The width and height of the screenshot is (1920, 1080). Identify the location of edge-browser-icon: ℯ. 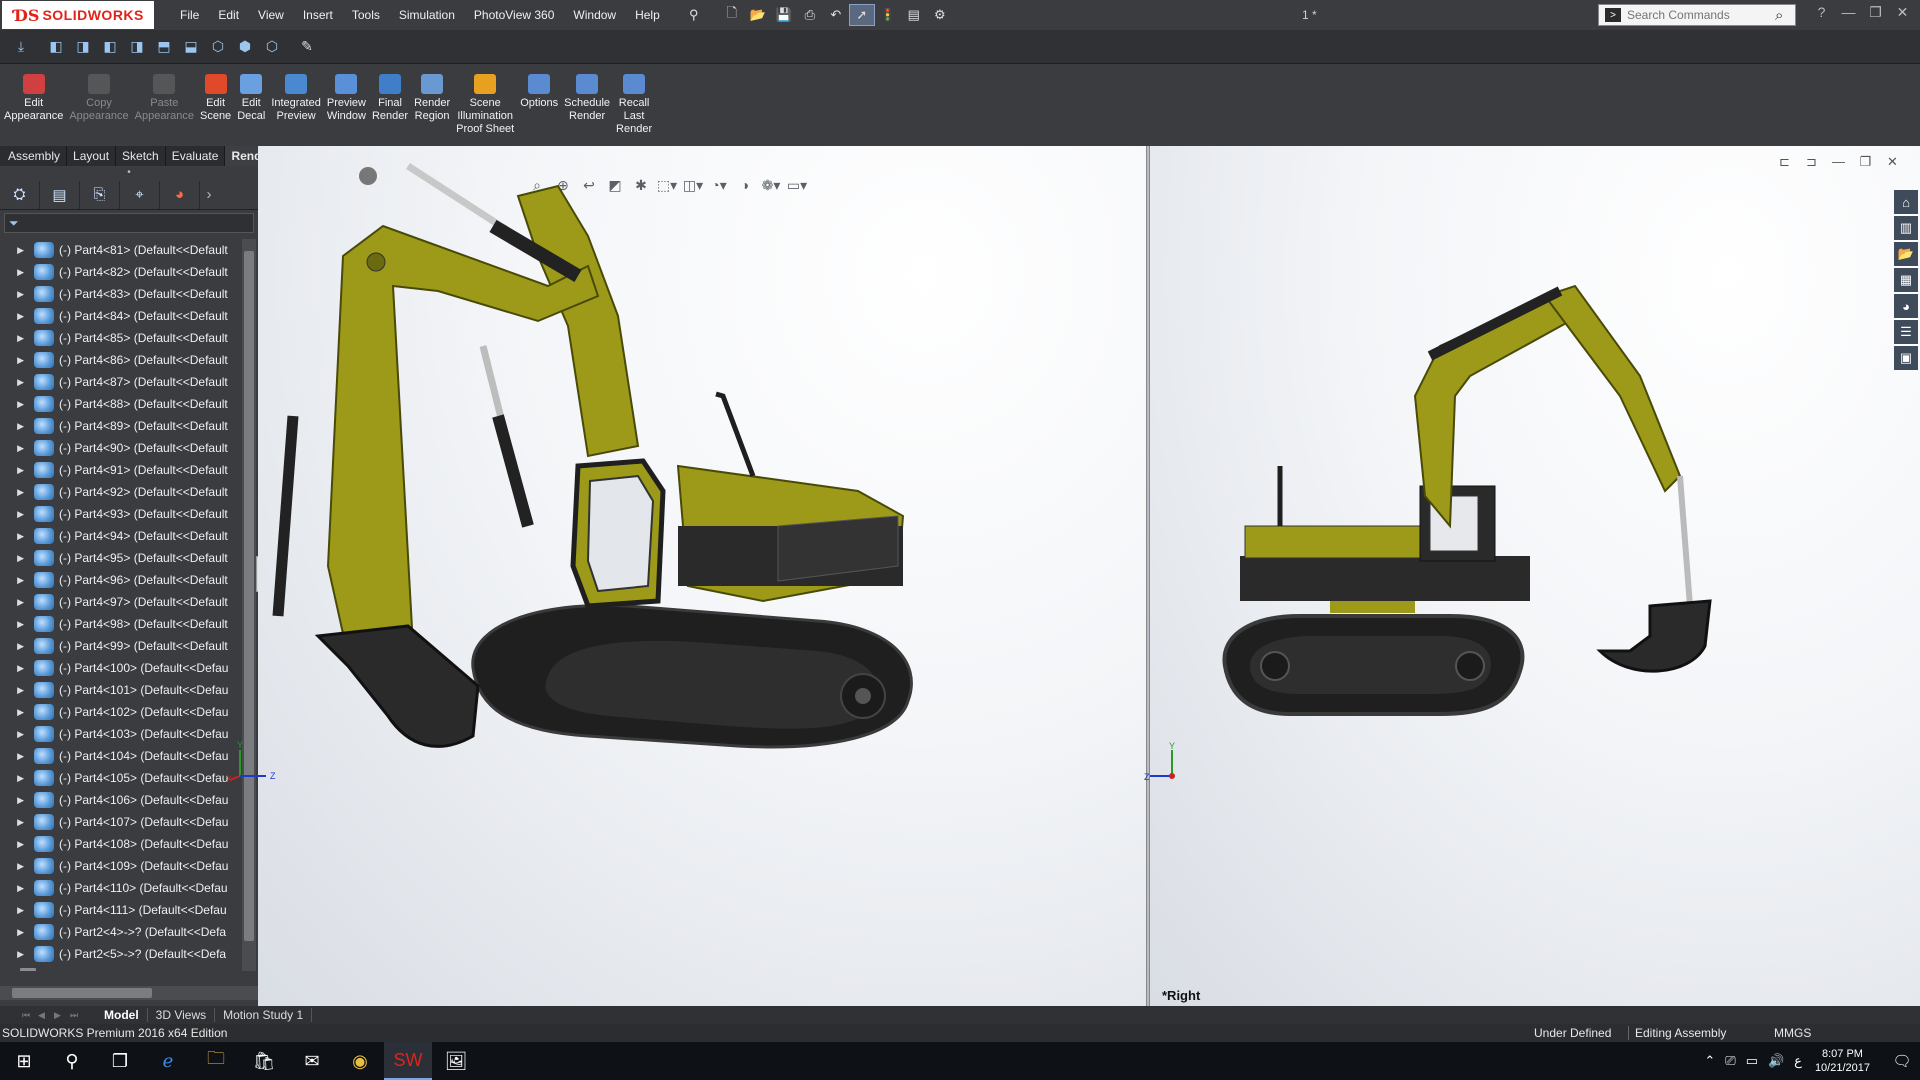
(168, 1061).